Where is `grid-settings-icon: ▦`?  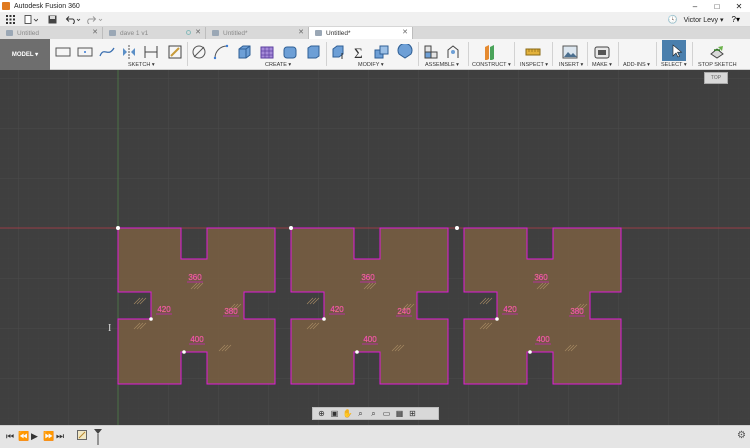 grid-settings-icon: ▦ is located at coordinates (399, 413).